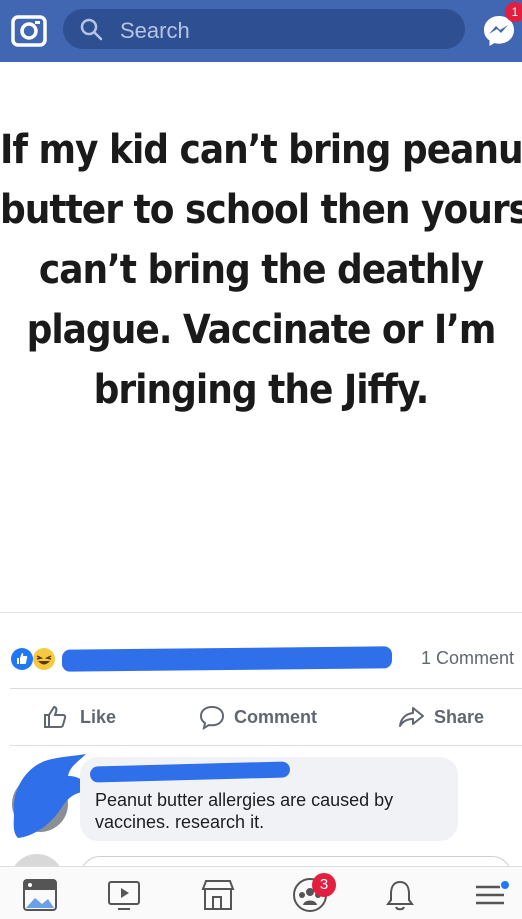 The height and width of the screenshot is (919, 522). I want to click on reactions-summary, so click(40, 659).